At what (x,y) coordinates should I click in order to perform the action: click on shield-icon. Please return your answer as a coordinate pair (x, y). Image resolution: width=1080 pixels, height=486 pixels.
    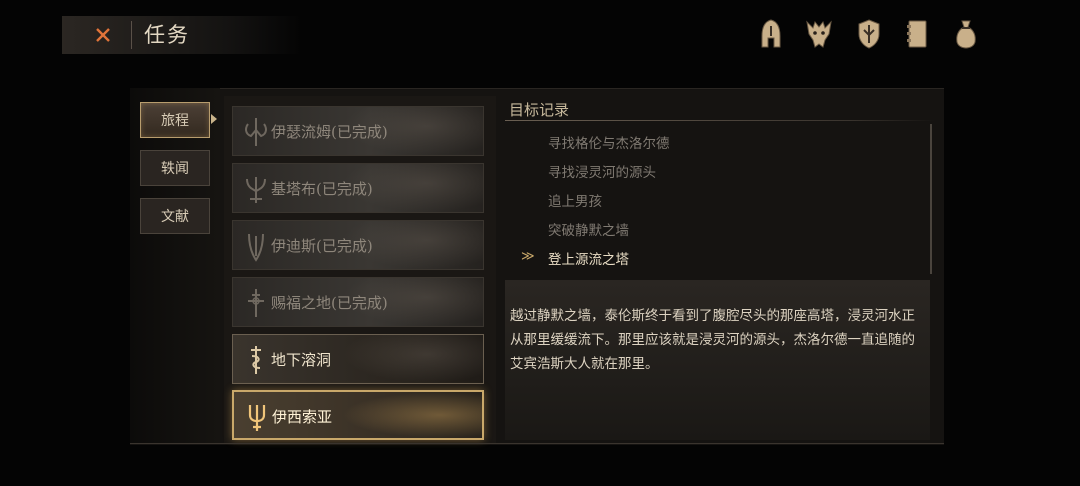
    Looking at the image, I should click on (869, 34).